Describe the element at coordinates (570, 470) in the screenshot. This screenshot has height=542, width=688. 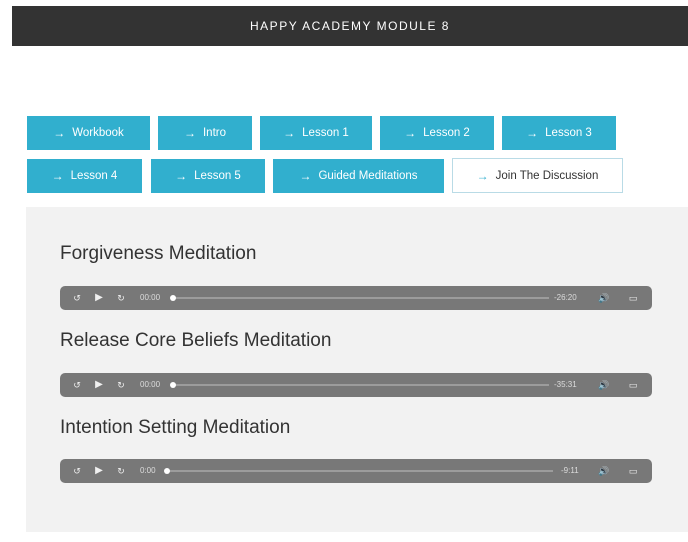
I see `remaining-time: -9:11` at that location.